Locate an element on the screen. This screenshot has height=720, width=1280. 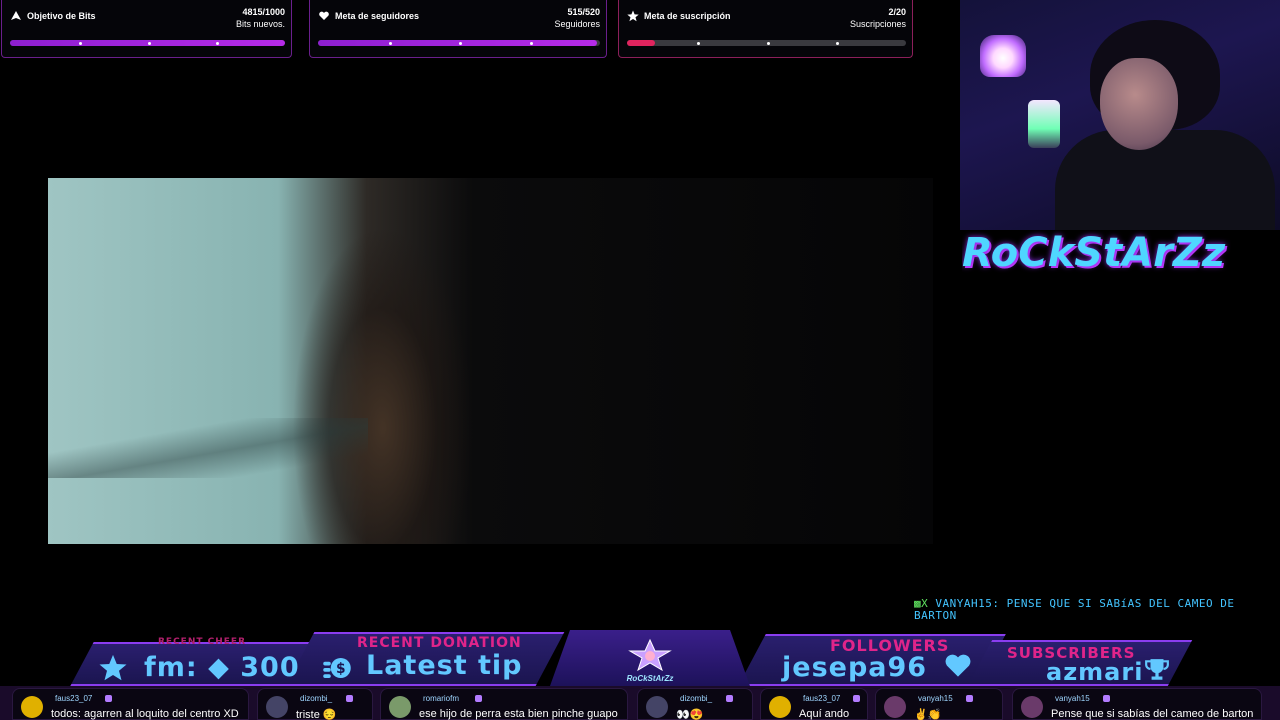
chat-text: Aquí ando is located at coordinates (824, 714).